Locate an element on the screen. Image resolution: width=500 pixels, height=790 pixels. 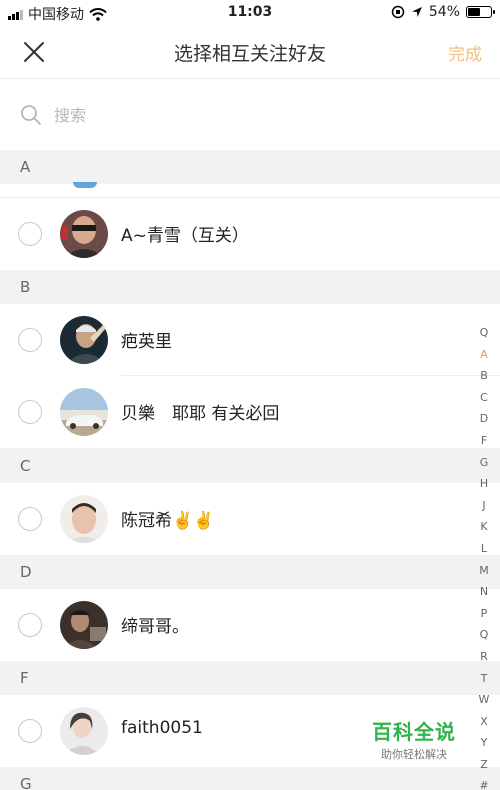
contact-name: A~青雪（互关） is located at coordinates (185, 236).